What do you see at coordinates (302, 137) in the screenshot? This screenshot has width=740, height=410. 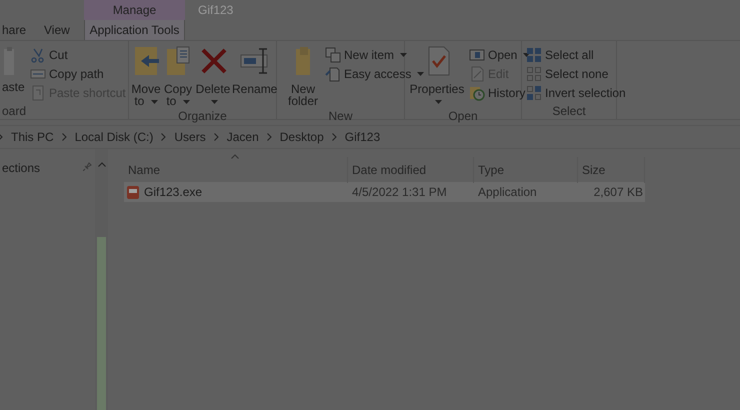 I see `breadcrumb-item: Desktop` at bounding box center [302, 137].